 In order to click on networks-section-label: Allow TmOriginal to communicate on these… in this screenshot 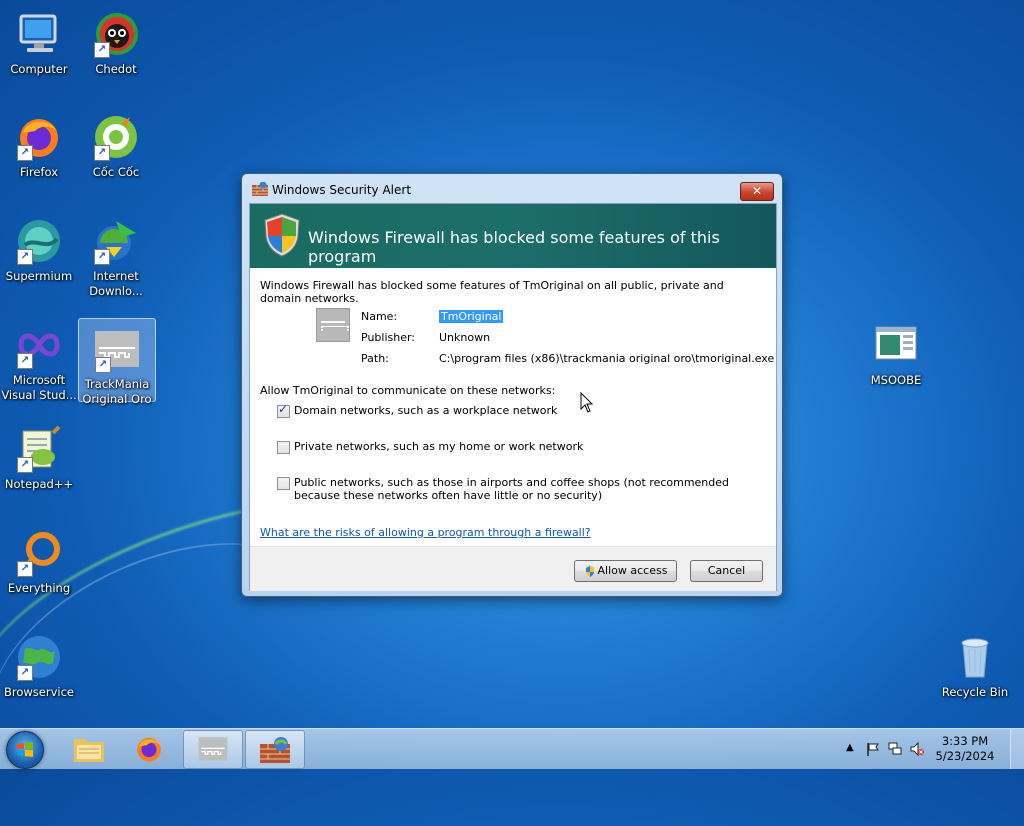, I will do `click(408, 390)`.